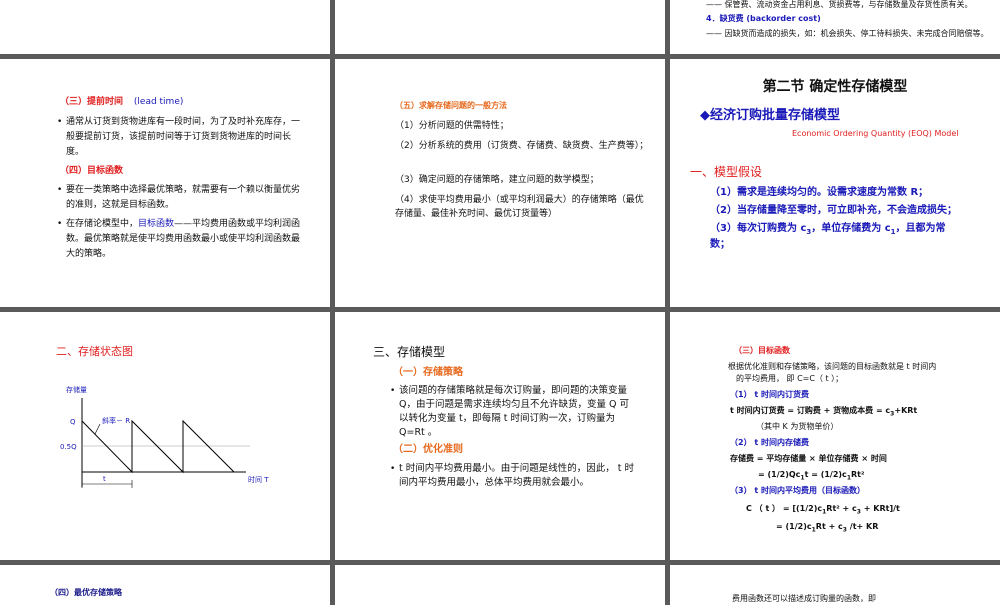 This screenshot has height=605, width=1000. What do you see at coordinates (68, 447) in the screenshot?
I see `half-q-label: 0.5Q` at bounding box center [68, 447].